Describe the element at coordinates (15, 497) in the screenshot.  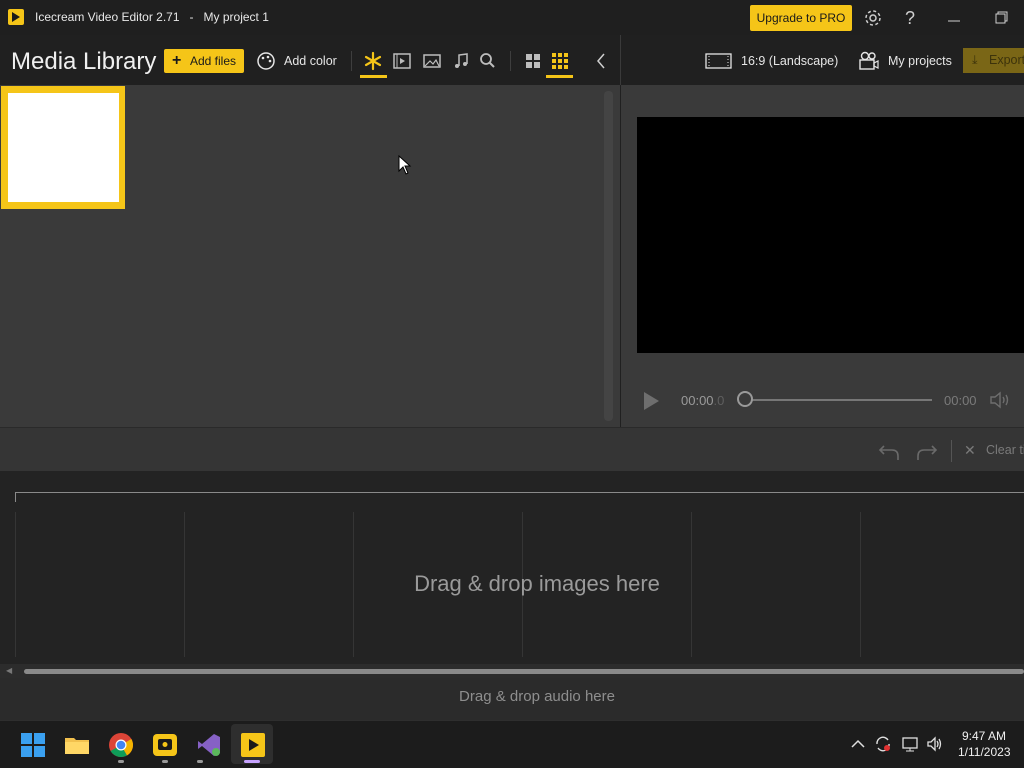
I see `timeline-ruler-tick` at that location.